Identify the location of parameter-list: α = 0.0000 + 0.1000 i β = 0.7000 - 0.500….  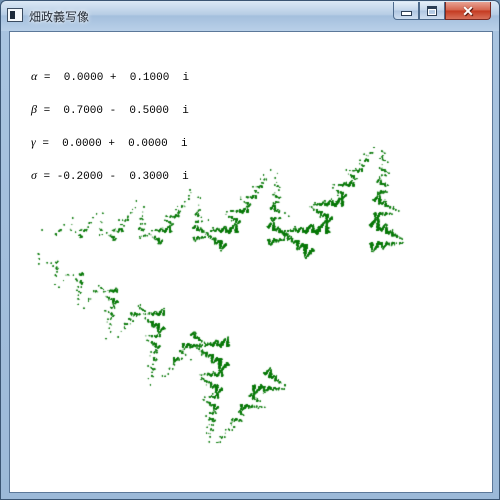
(110, 126).